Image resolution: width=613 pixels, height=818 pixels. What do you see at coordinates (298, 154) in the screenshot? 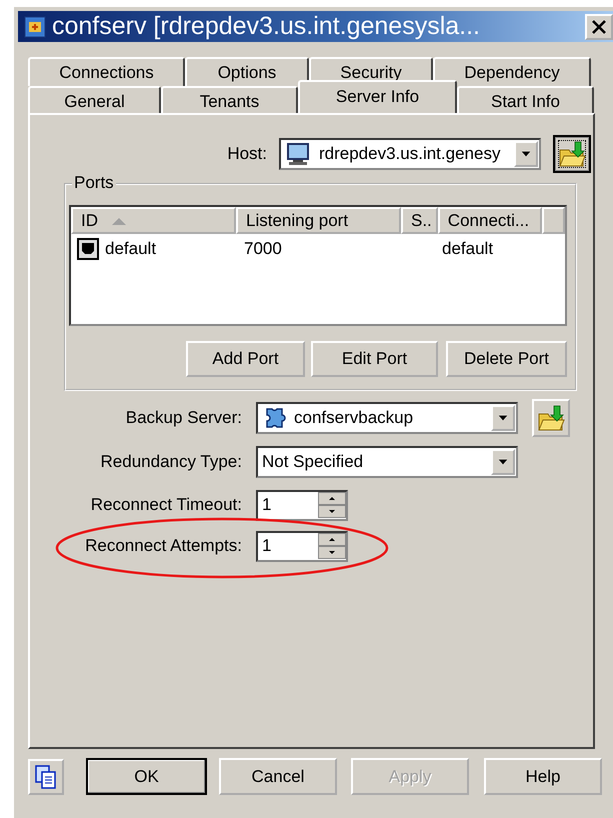
I see `monitor-icon` at bounding box center [298, 154].